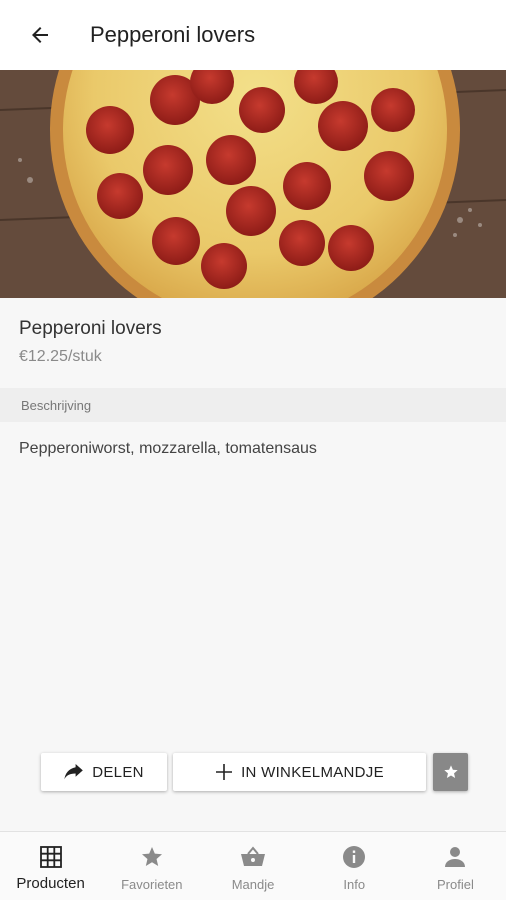 Image resolution: width=506 pixels, height=900 pixels. What do you see at coordinates (173, 34) in the screenshot?
I see `page-title: Pepperoni lovers` at bounding box center [173, 34].